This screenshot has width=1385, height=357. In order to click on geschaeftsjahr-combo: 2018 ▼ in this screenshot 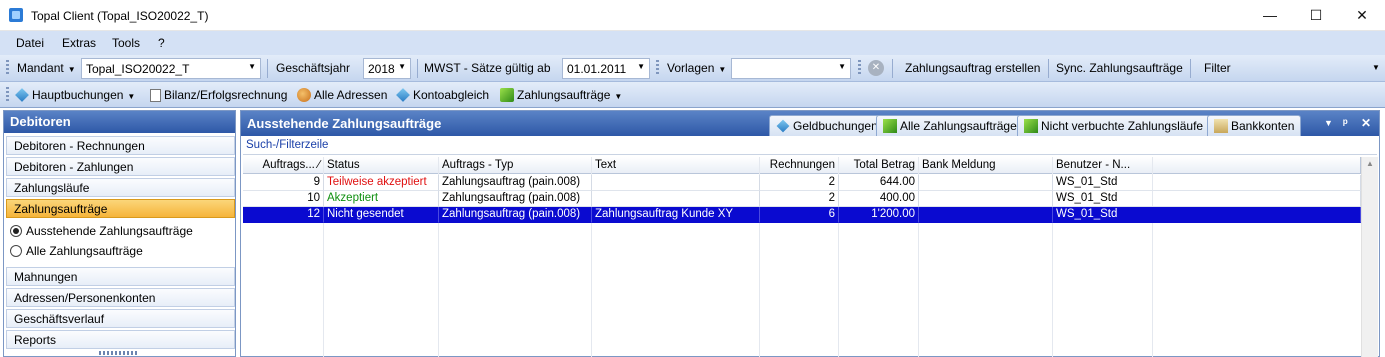, I will do `click(387, 68)`.